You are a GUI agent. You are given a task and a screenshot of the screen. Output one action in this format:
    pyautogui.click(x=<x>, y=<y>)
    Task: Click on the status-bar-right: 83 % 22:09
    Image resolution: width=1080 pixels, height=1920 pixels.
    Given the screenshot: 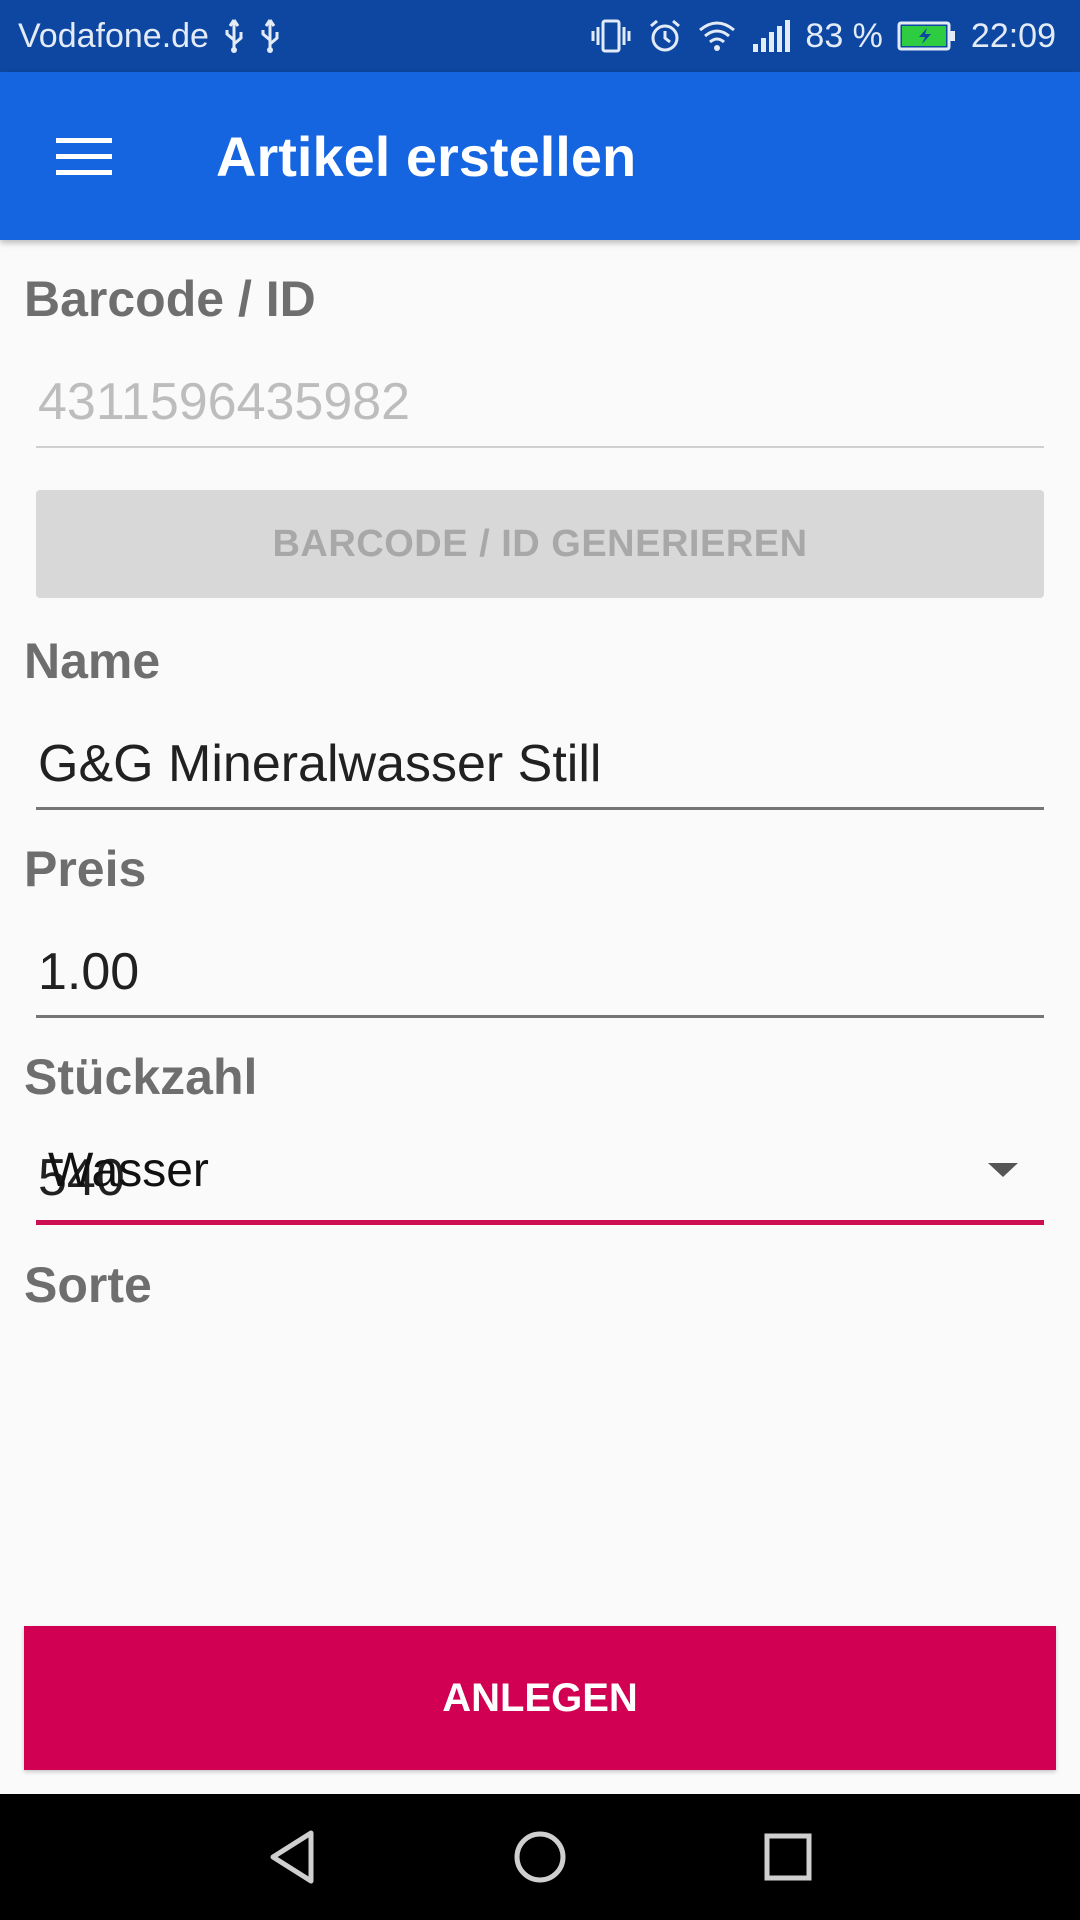 What is the action you would take?
    pyautogui.click(x=822, y=36)
    